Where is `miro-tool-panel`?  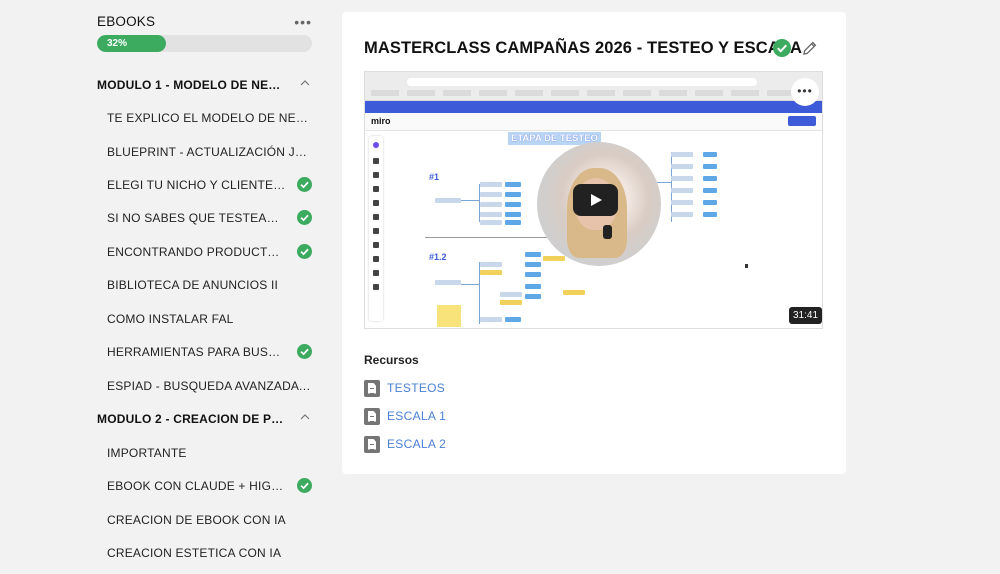 miro-tool-panel is located at coordinates (376, 228).